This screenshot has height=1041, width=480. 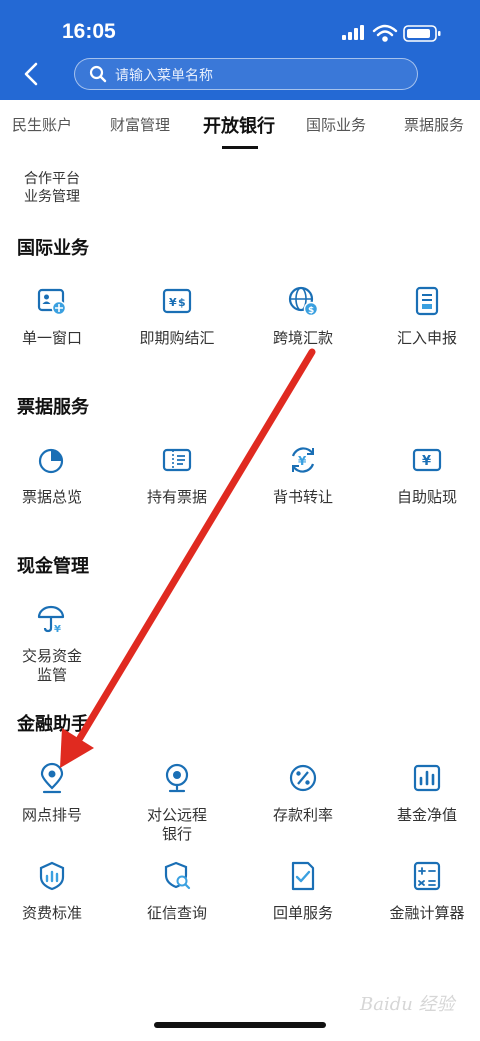 What do you see at coordinates (177, 778) in the screenshot?
I see `webcam-icon` at bounding box center [177, 778].